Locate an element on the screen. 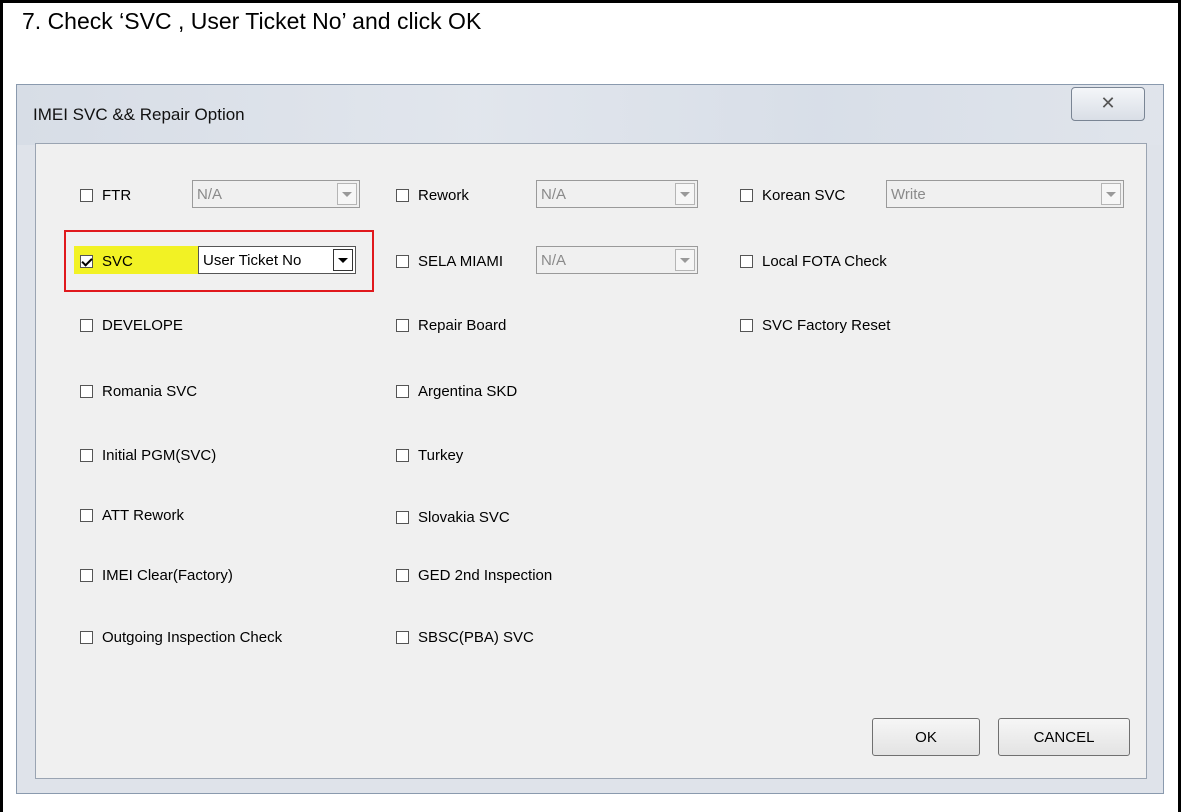 The height and width of the screenshot is (812, 1181). slovakia-svc-option: Slovakia SVC is located at coordinates (453, 517).